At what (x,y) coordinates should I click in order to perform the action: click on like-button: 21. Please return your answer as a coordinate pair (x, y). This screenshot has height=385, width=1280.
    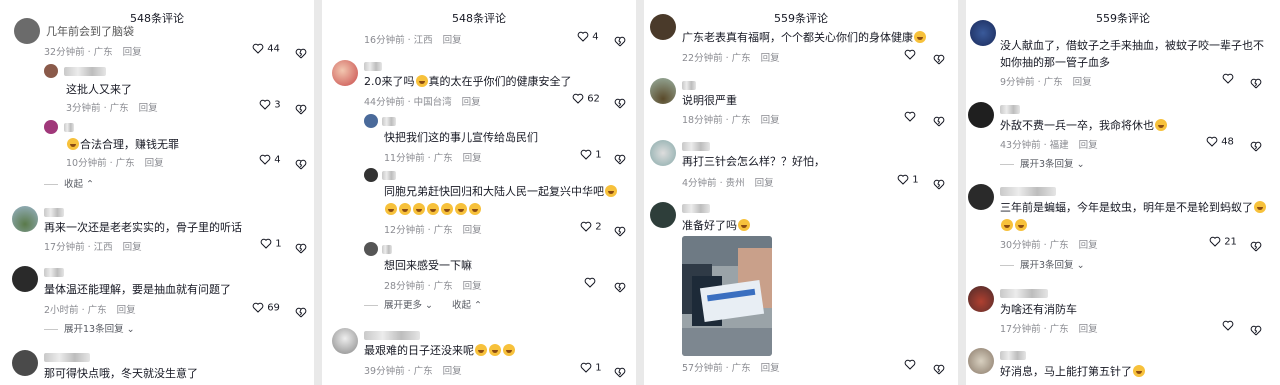
    Looking at the image, I should click on (1223, 242).